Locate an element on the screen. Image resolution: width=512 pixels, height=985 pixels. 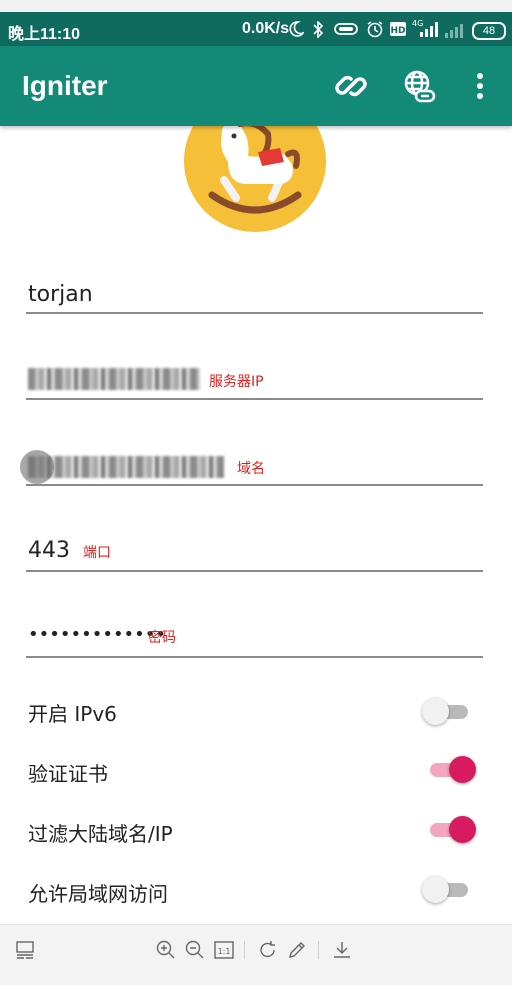
domain-value-redacted is located at coordinates (126, 467).